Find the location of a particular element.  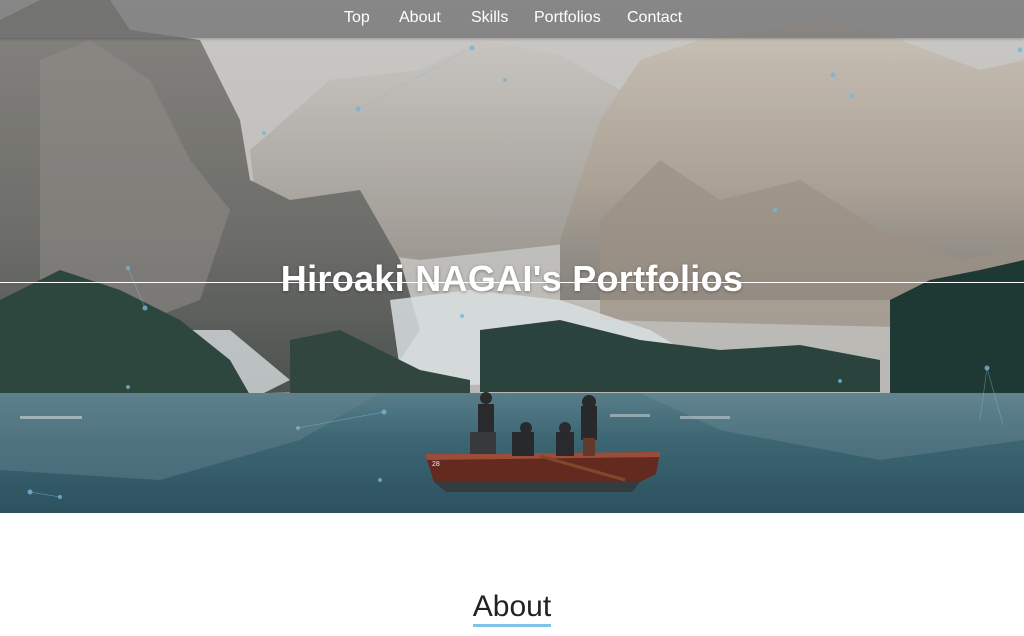

top-navbar: Top About Skills Portfolios Contact is located at coordinates (512, 19).